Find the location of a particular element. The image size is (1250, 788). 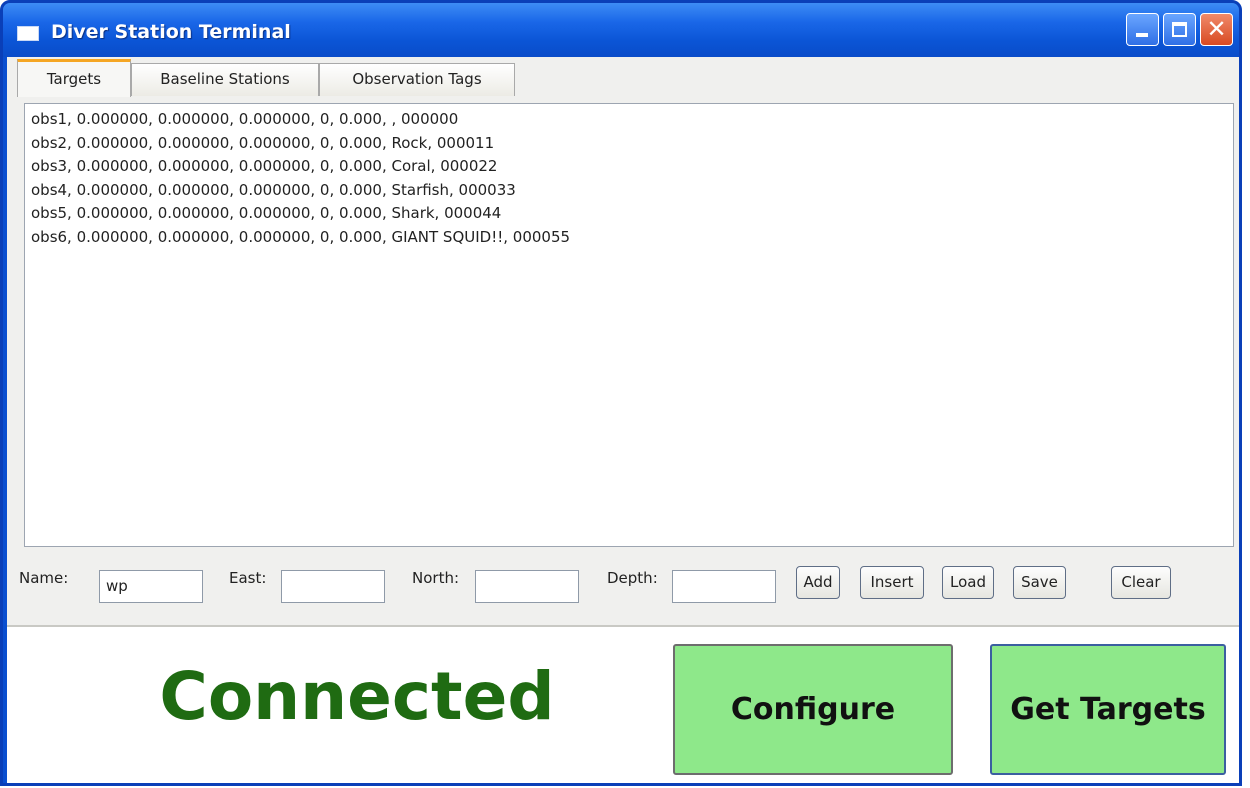

maximize-icon is located at coordinates (1179, 29).